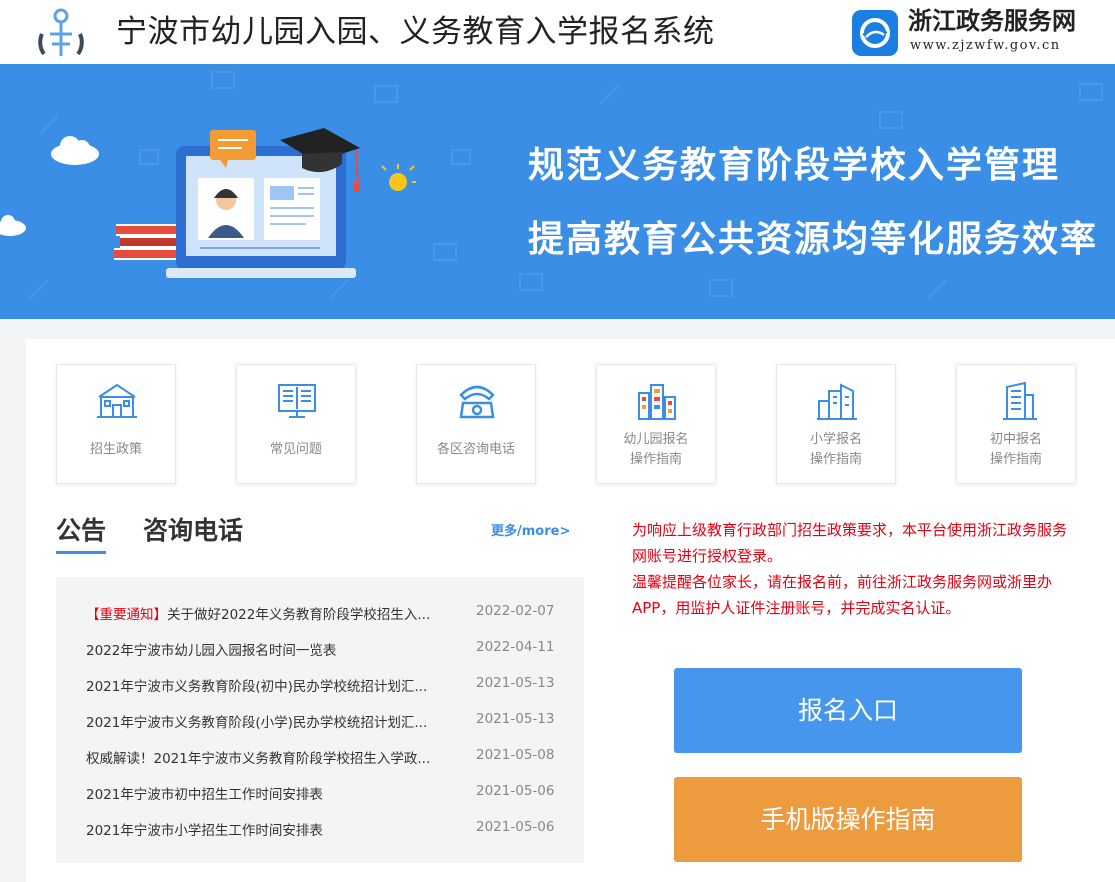 The width and height of the screenshot is (1115, 882). Describe the element at coordinates (515, 611) in the screenshot. I see `news-date: 2022-02-07` at that location.